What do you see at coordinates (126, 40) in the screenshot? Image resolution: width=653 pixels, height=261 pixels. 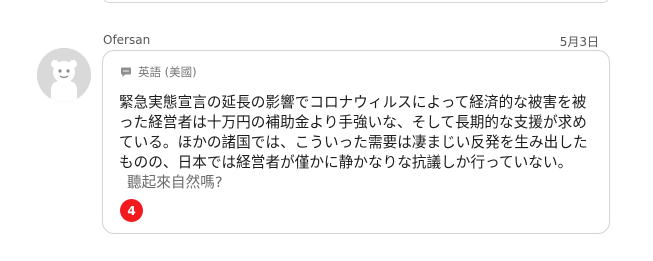 I see `post-username: Ofersan` at bounding box center [126, 40].